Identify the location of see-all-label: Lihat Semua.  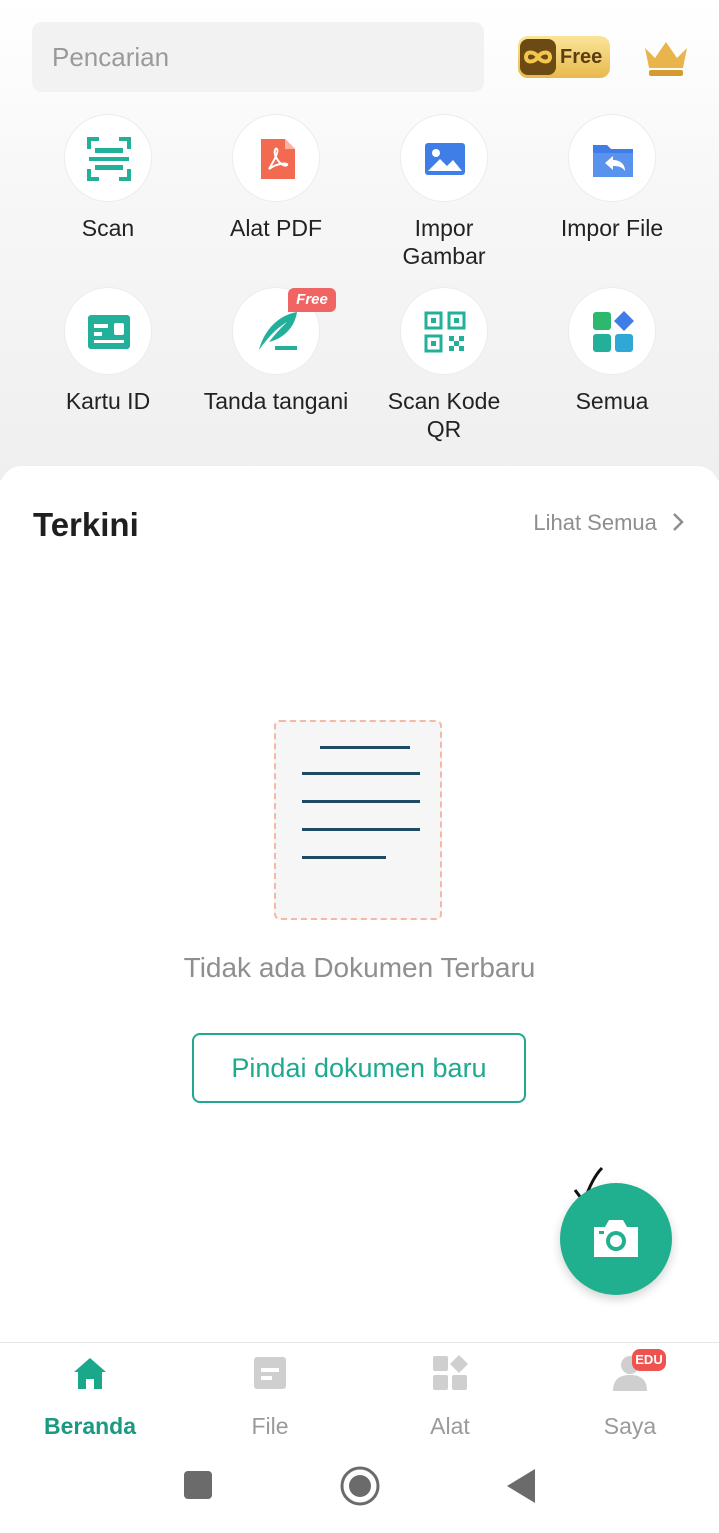
(595, 522).